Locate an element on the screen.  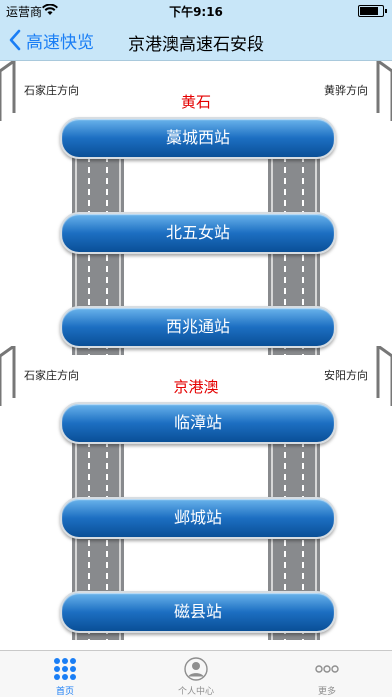
clock: 下午9:16 is located at coordinates (196, 12).